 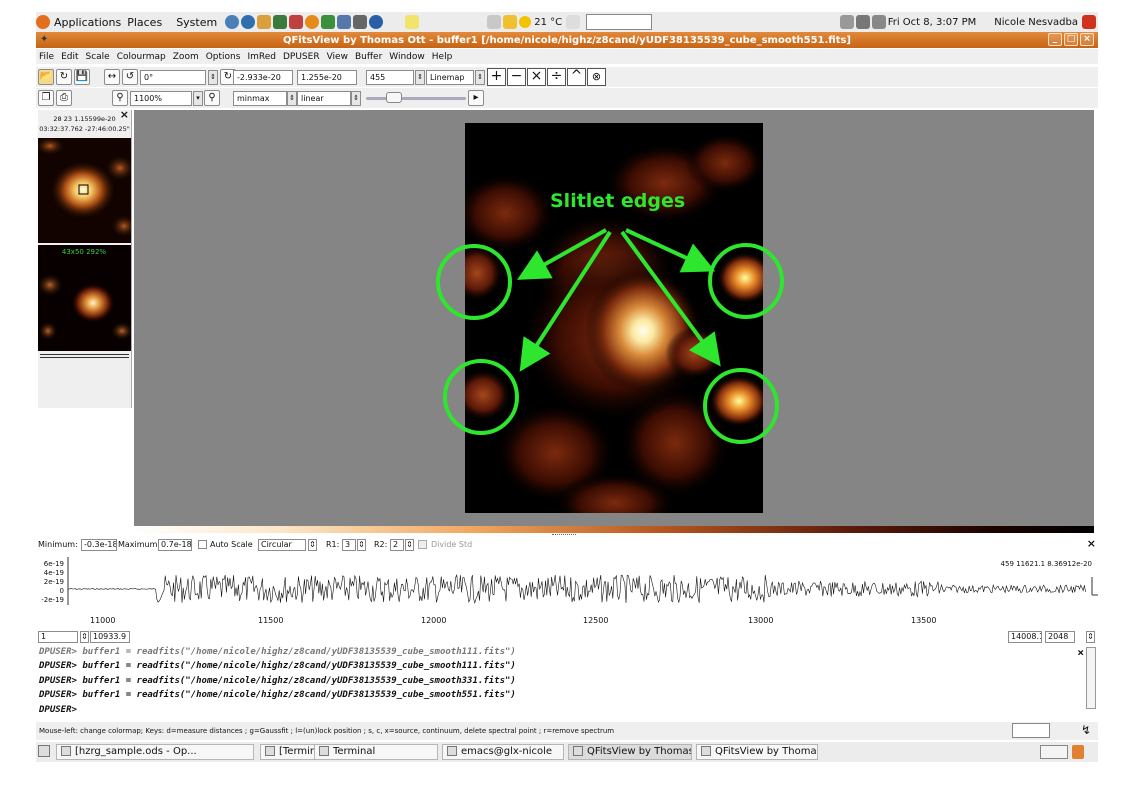 What do you see at coordinates (503, 752) in the screenshot?
I see `taskbar-item: emacs@glx-nicole` at bounding box center [503, 752].